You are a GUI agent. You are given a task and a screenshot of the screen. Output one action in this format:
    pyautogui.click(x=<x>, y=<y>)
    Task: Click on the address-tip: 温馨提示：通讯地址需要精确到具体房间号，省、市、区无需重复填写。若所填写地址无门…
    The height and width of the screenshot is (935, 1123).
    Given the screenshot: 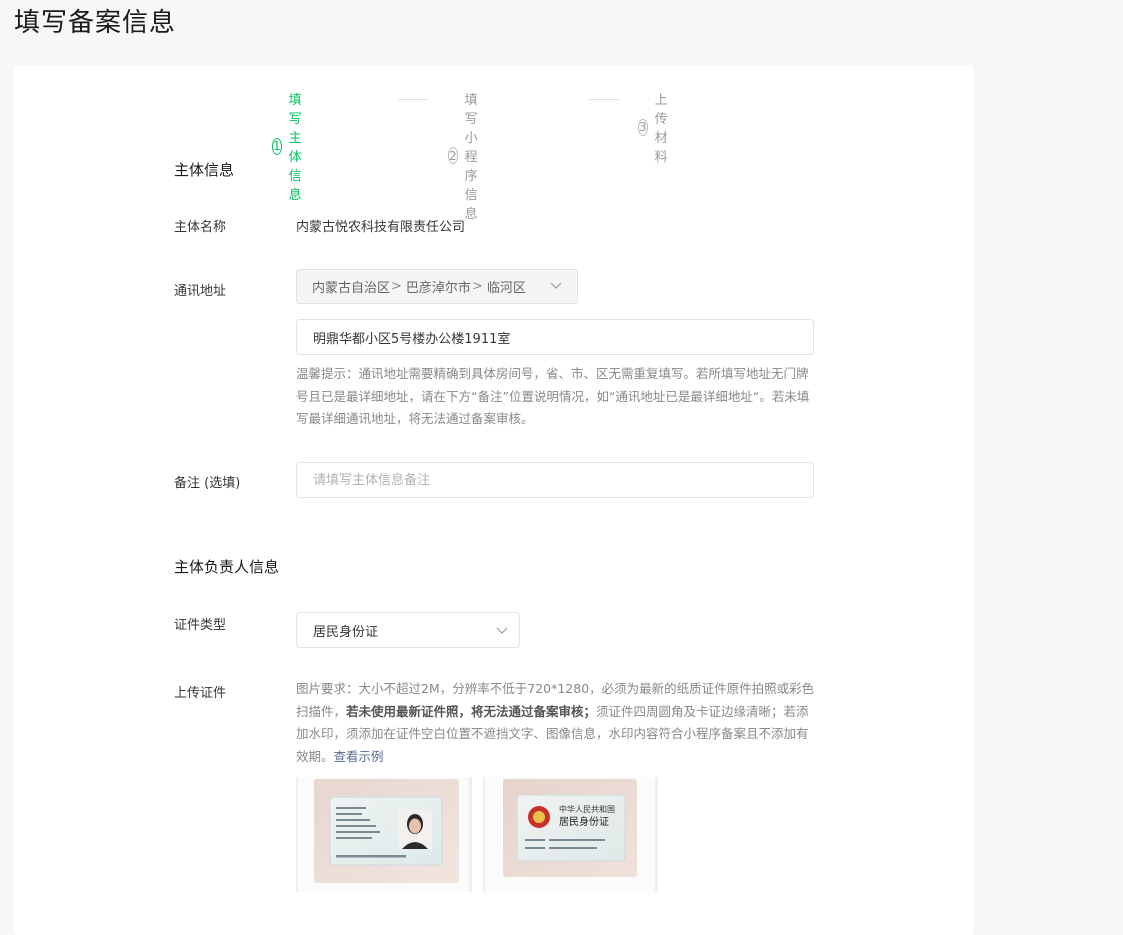 What is the action you would take?
    pyautogui.click(x=553, y=396)
    